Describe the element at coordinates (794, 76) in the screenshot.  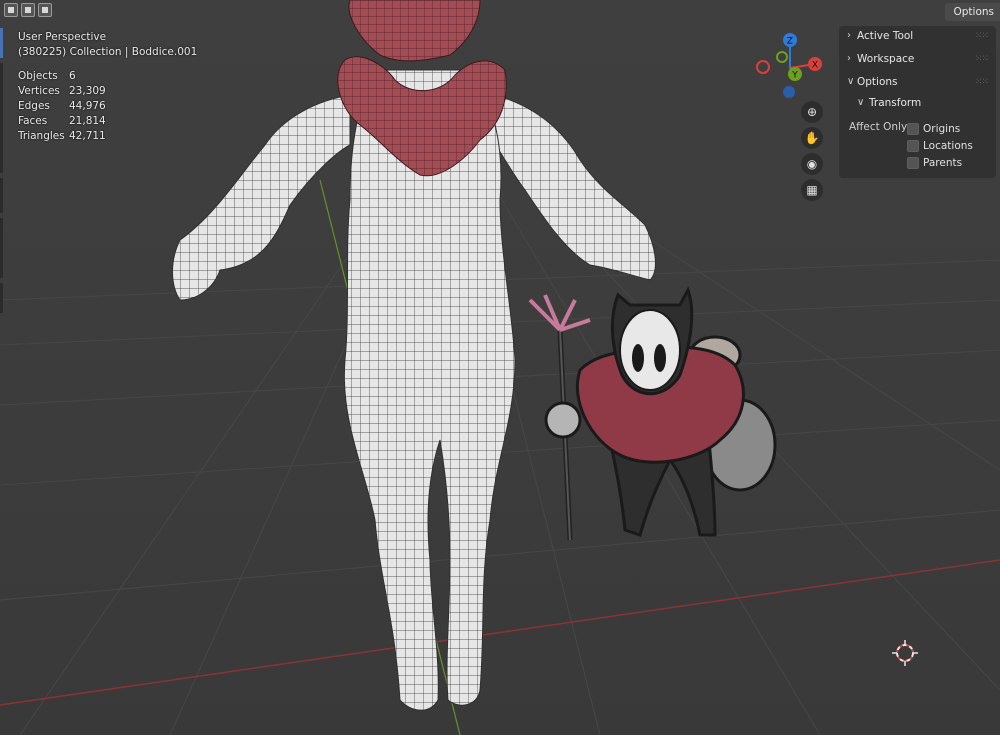
I see `gizmo-y-label: Y` at that location.